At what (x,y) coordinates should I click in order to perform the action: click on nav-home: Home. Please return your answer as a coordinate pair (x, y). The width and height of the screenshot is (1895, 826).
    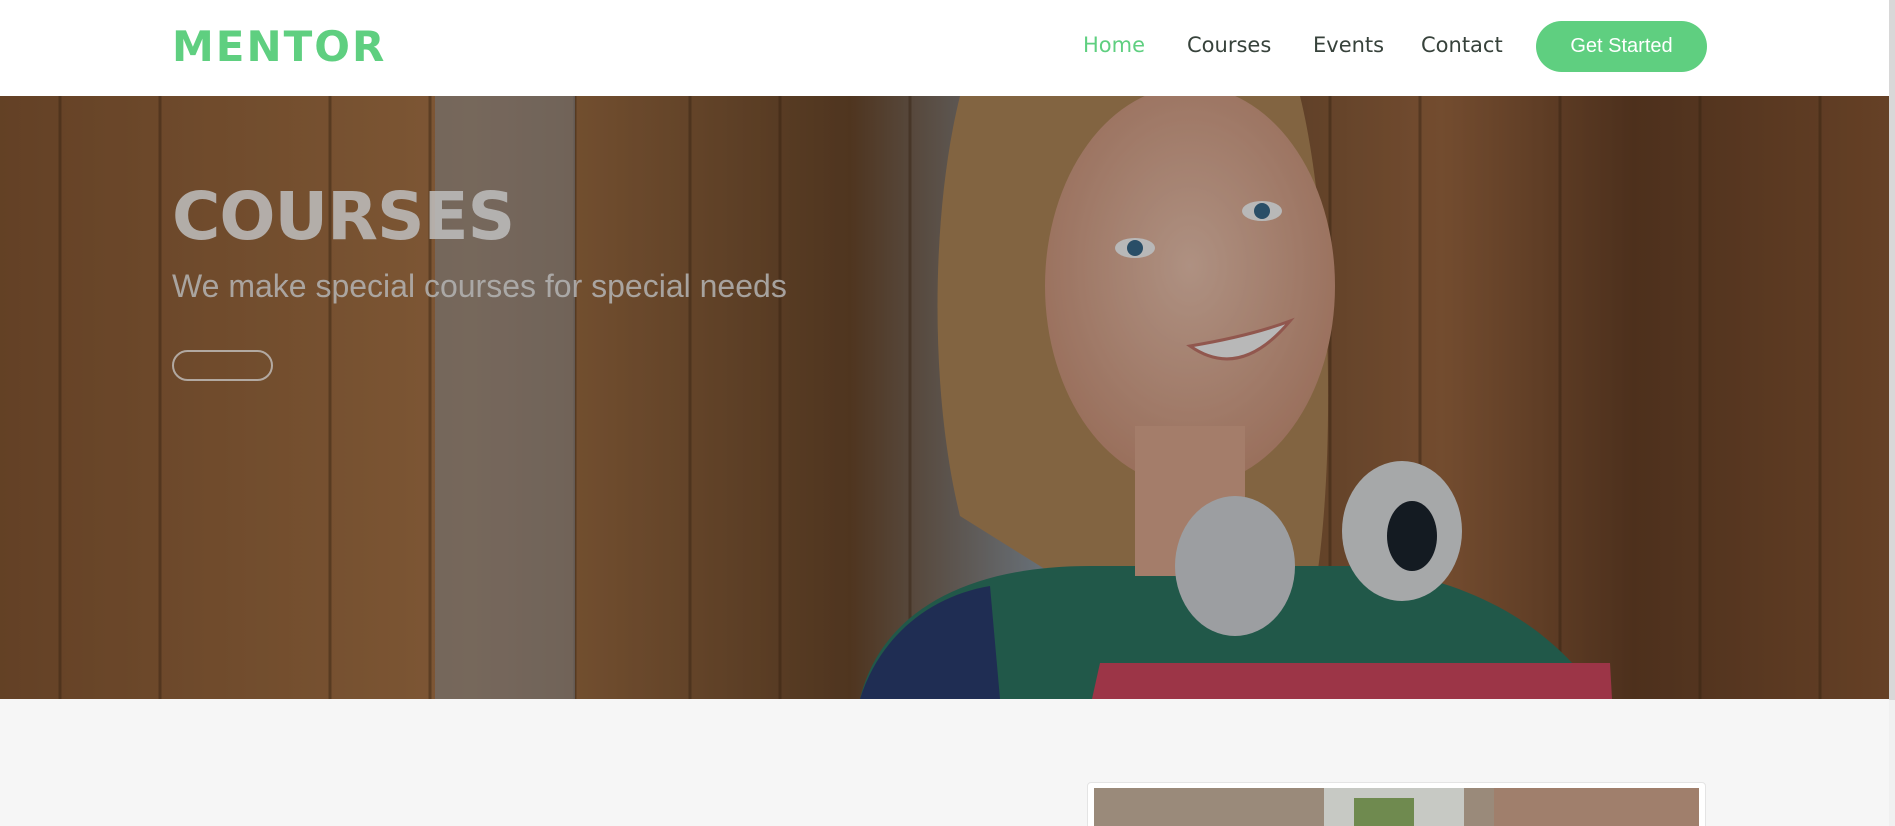
    Looking at the image, I should click on (1114, 45).